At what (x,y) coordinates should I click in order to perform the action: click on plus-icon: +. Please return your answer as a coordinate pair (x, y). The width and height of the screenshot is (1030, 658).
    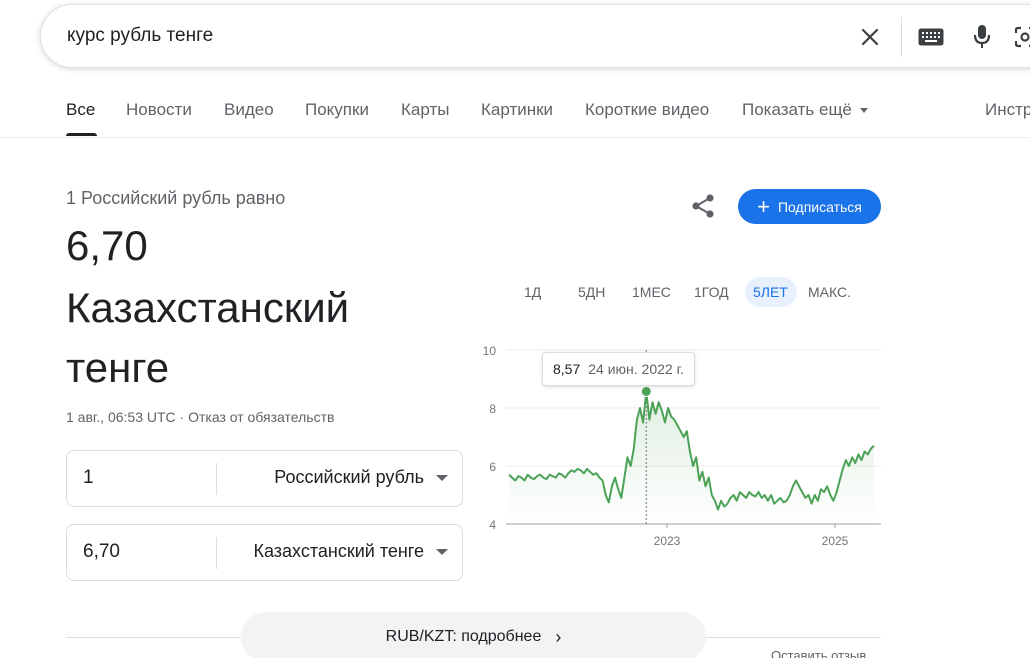
    Looking at the image, I should click on (763, 206).